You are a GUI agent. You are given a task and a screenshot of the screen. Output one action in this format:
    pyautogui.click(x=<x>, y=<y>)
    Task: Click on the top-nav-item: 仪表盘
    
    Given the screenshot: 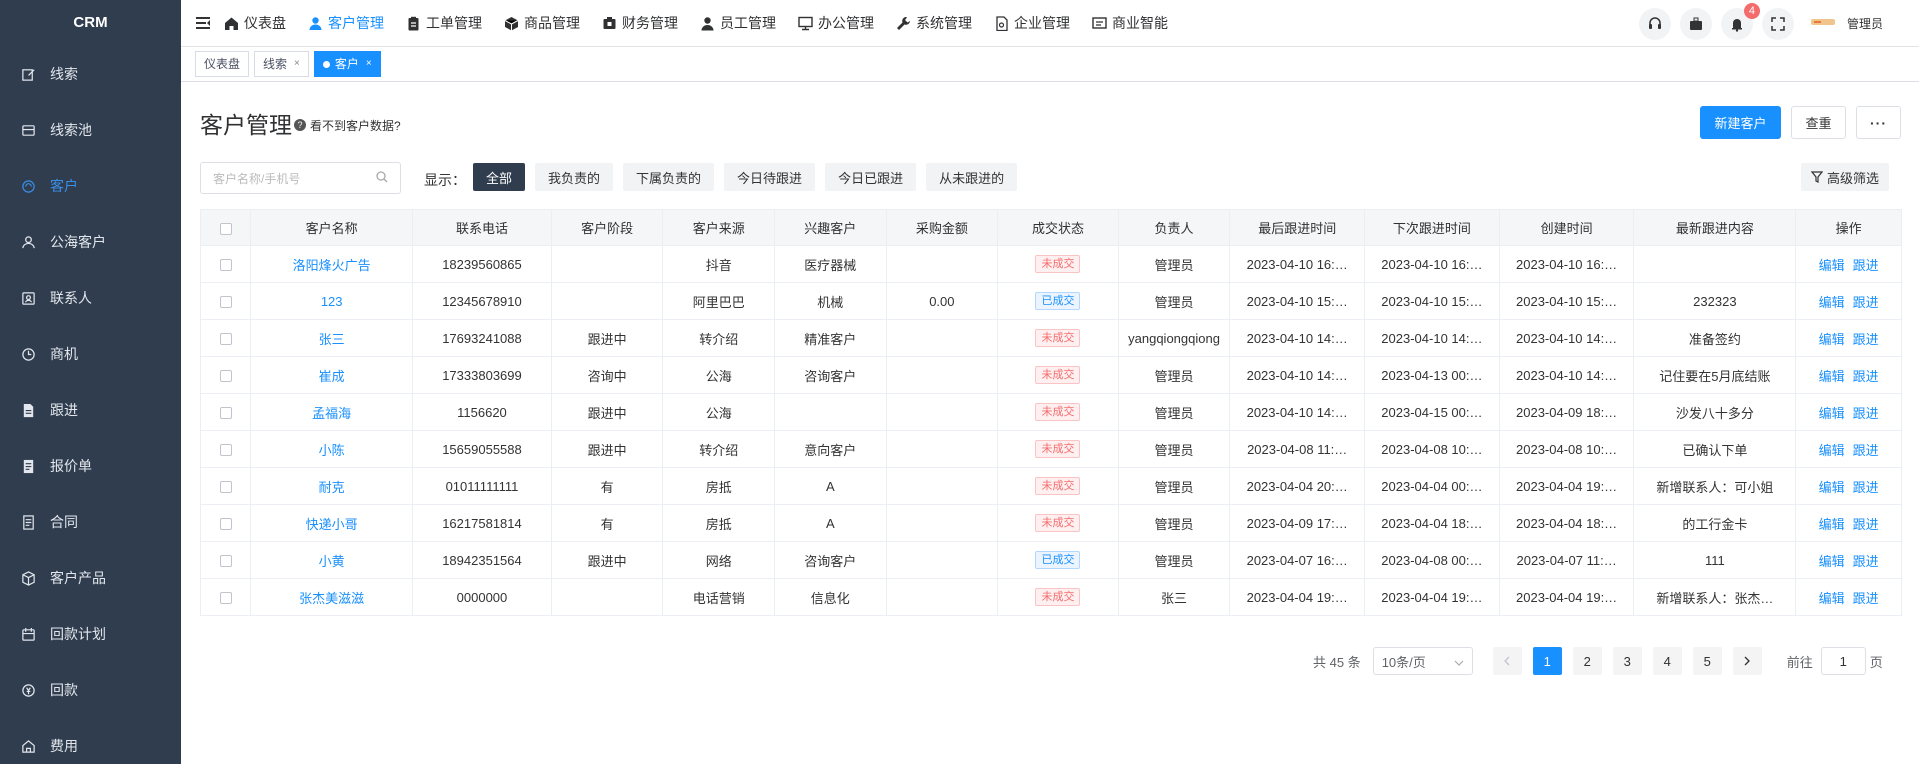 What is the action you would take?
    pyautogui.click(x=255, y=23)
    